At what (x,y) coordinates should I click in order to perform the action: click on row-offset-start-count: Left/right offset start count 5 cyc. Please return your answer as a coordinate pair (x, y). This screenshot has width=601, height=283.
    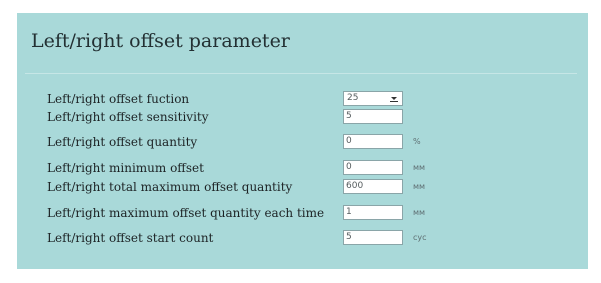
    Looking at the image, I should click on (307, 239).